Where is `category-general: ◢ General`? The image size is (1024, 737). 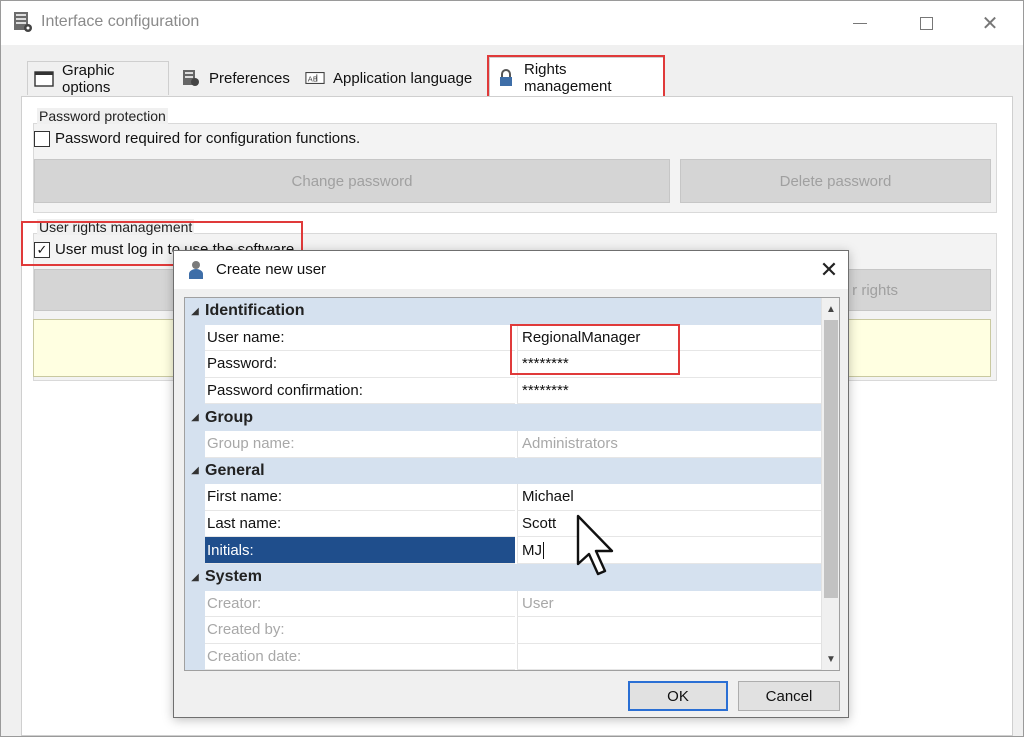 category-general: ◢ General is located at coordinates (503, 471).